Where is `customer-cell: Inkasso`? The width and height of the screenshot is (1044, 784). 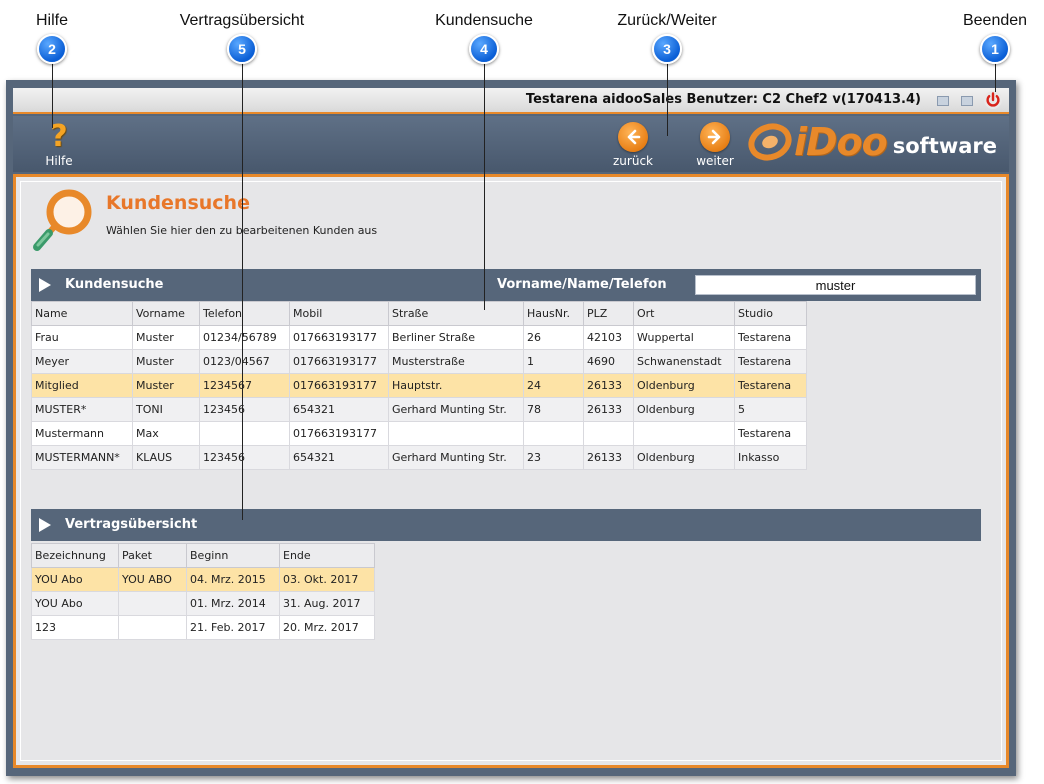
customer-cell: Inkasso is located at coordinates (770, 457).